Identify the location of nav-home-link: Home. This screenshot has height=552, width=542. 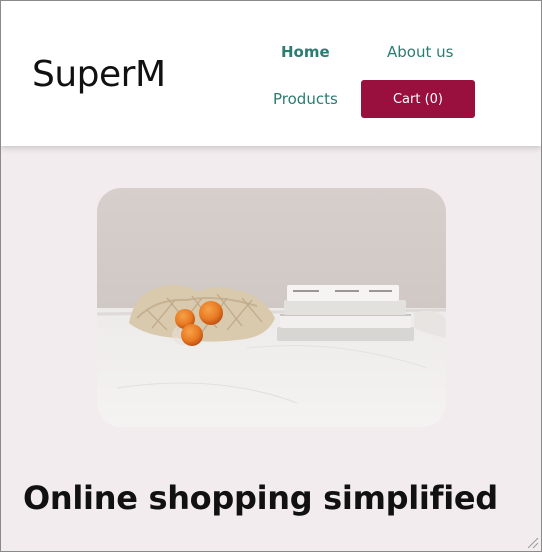
(305, 52).